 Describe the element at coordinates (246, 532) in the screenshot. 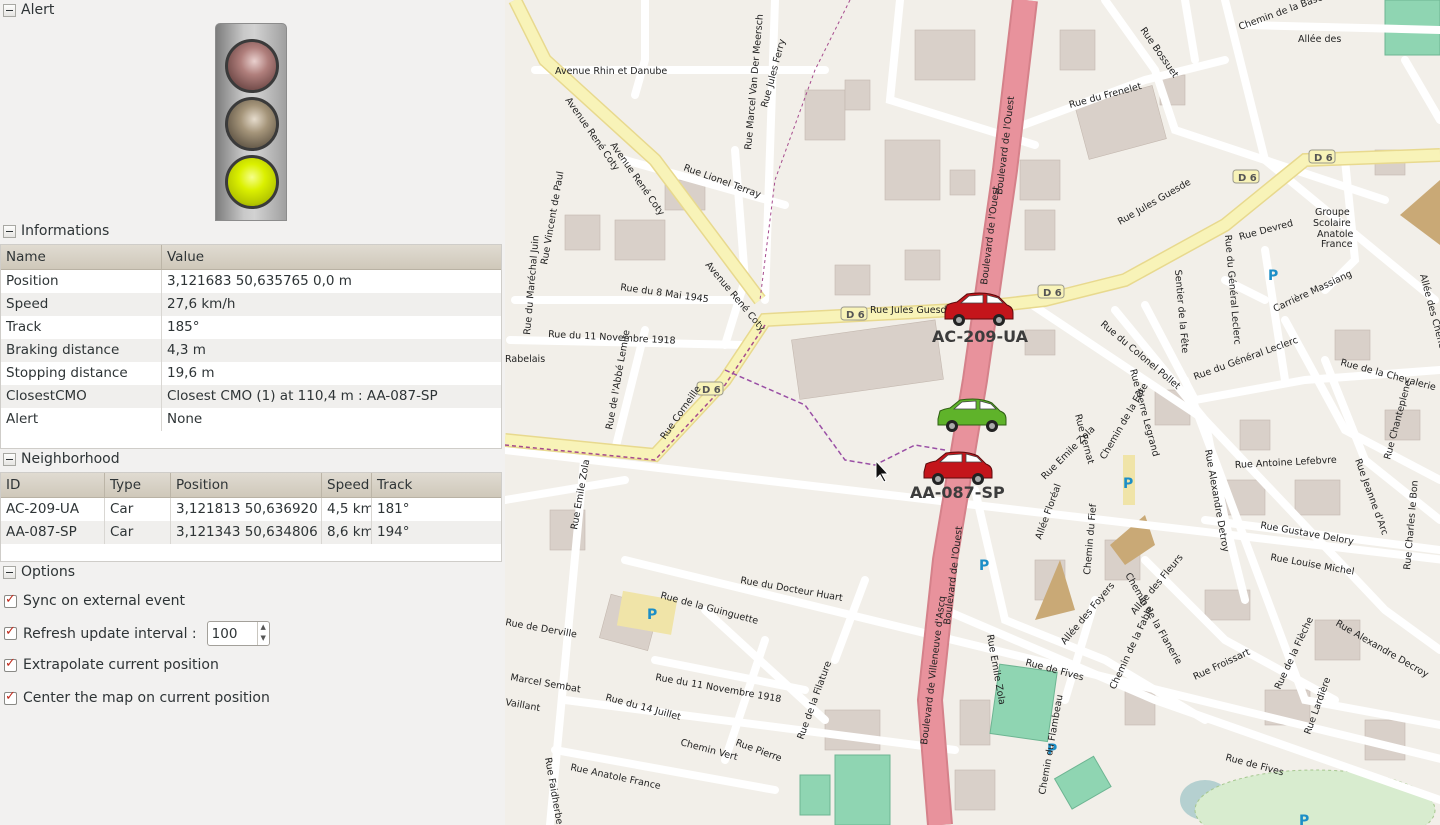

I see `row-position: 3,121343 50,634806 0` at that location.